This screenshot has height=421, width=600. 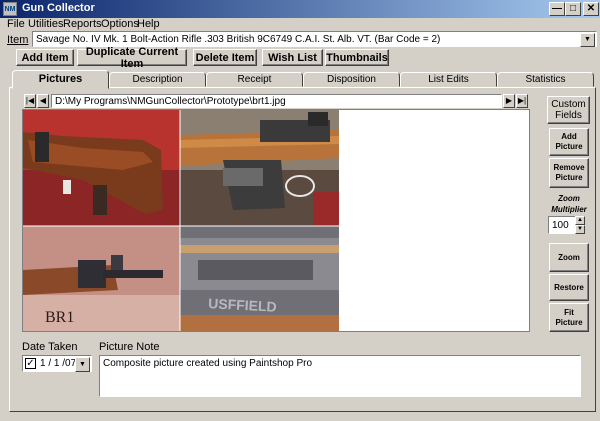 What do you see at coordinates (58, 8) in the screenshot?
I see `window-title: Gun Collector` at bounding box center [58, 8].